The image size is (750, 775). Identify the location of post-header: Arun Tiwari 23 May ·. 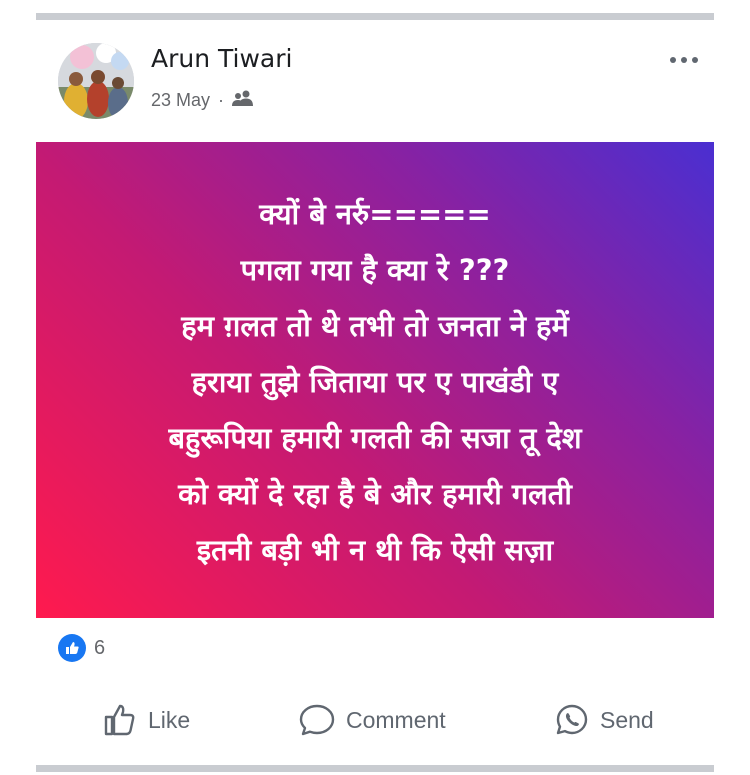
(375, 79).